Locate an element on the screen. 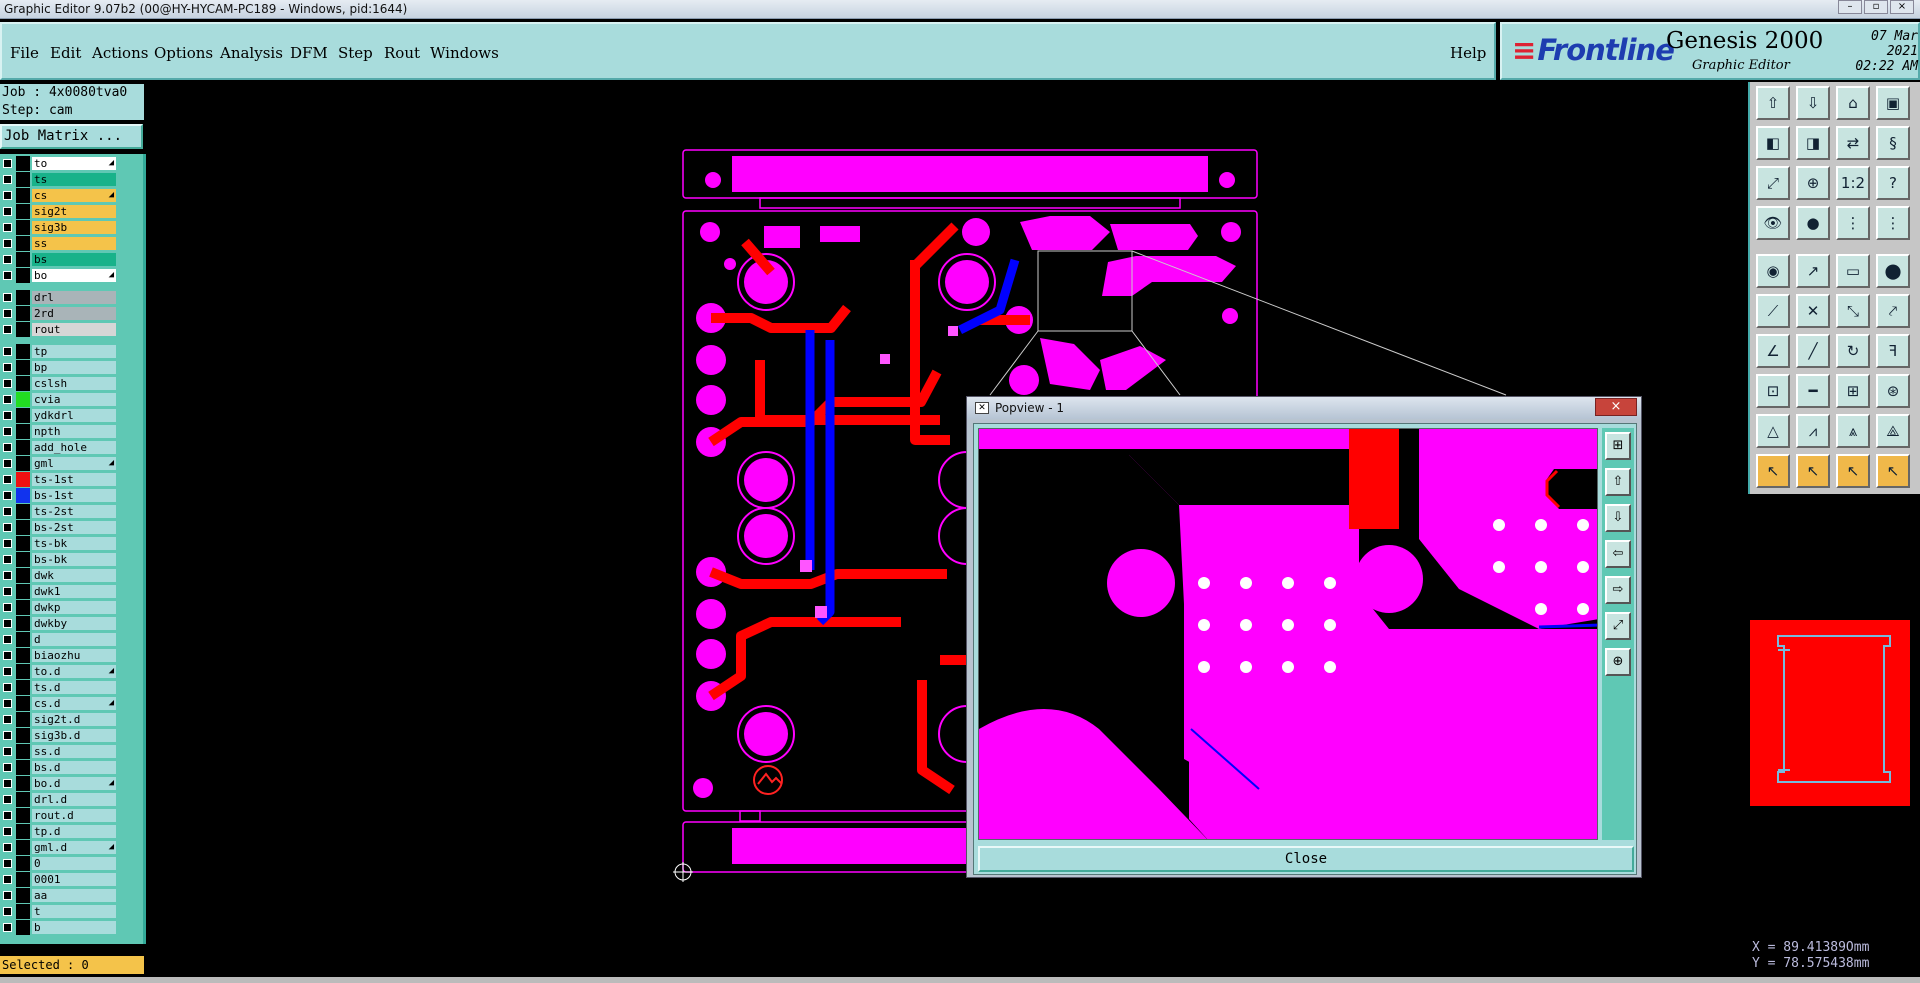 The width and height of the screenshot is (1920, 983). pointer2-button: ↖ is located at coordinates (1813, 471).